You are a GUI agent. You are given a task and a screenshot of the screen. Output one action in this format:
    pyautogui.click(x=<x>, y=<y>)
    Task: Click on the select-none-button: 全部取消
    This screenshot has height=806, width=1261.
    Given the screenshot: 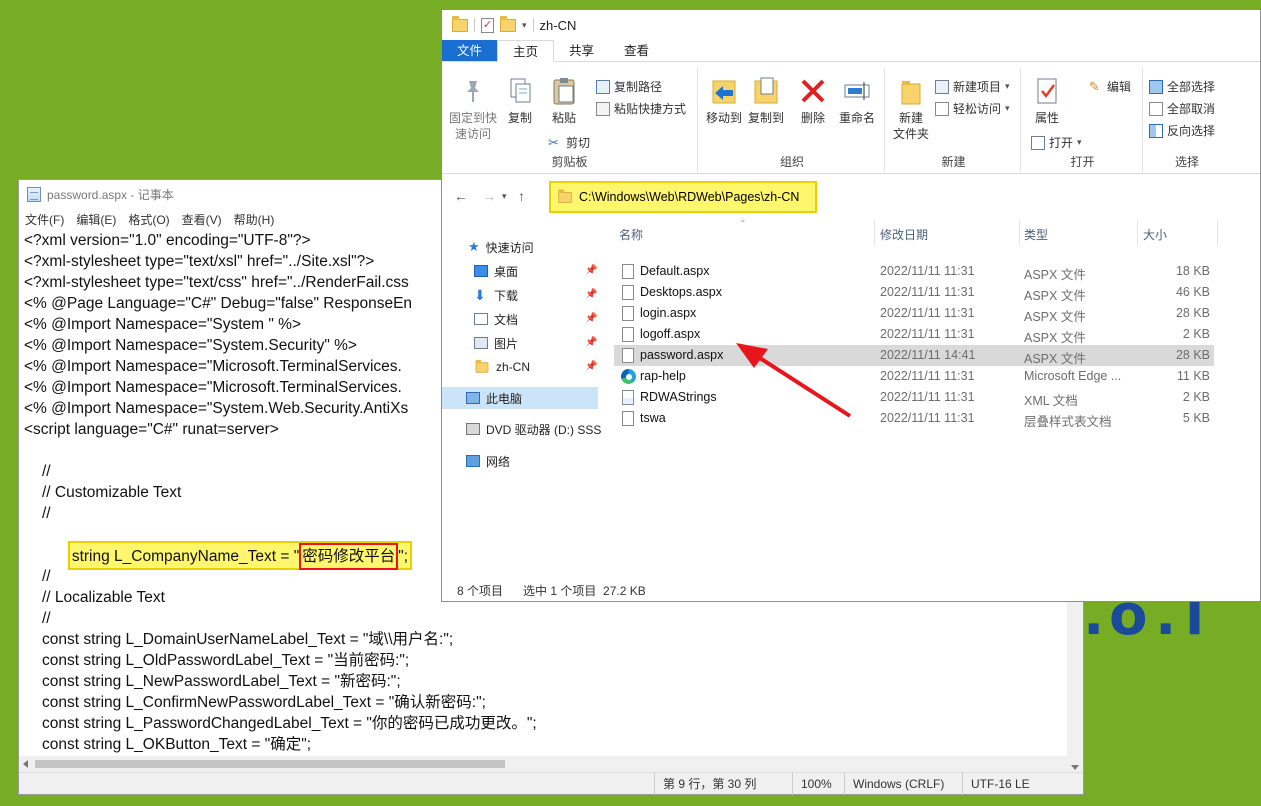 What is the action you would take?
    pyautogui.click(x=1182, y=108)
    